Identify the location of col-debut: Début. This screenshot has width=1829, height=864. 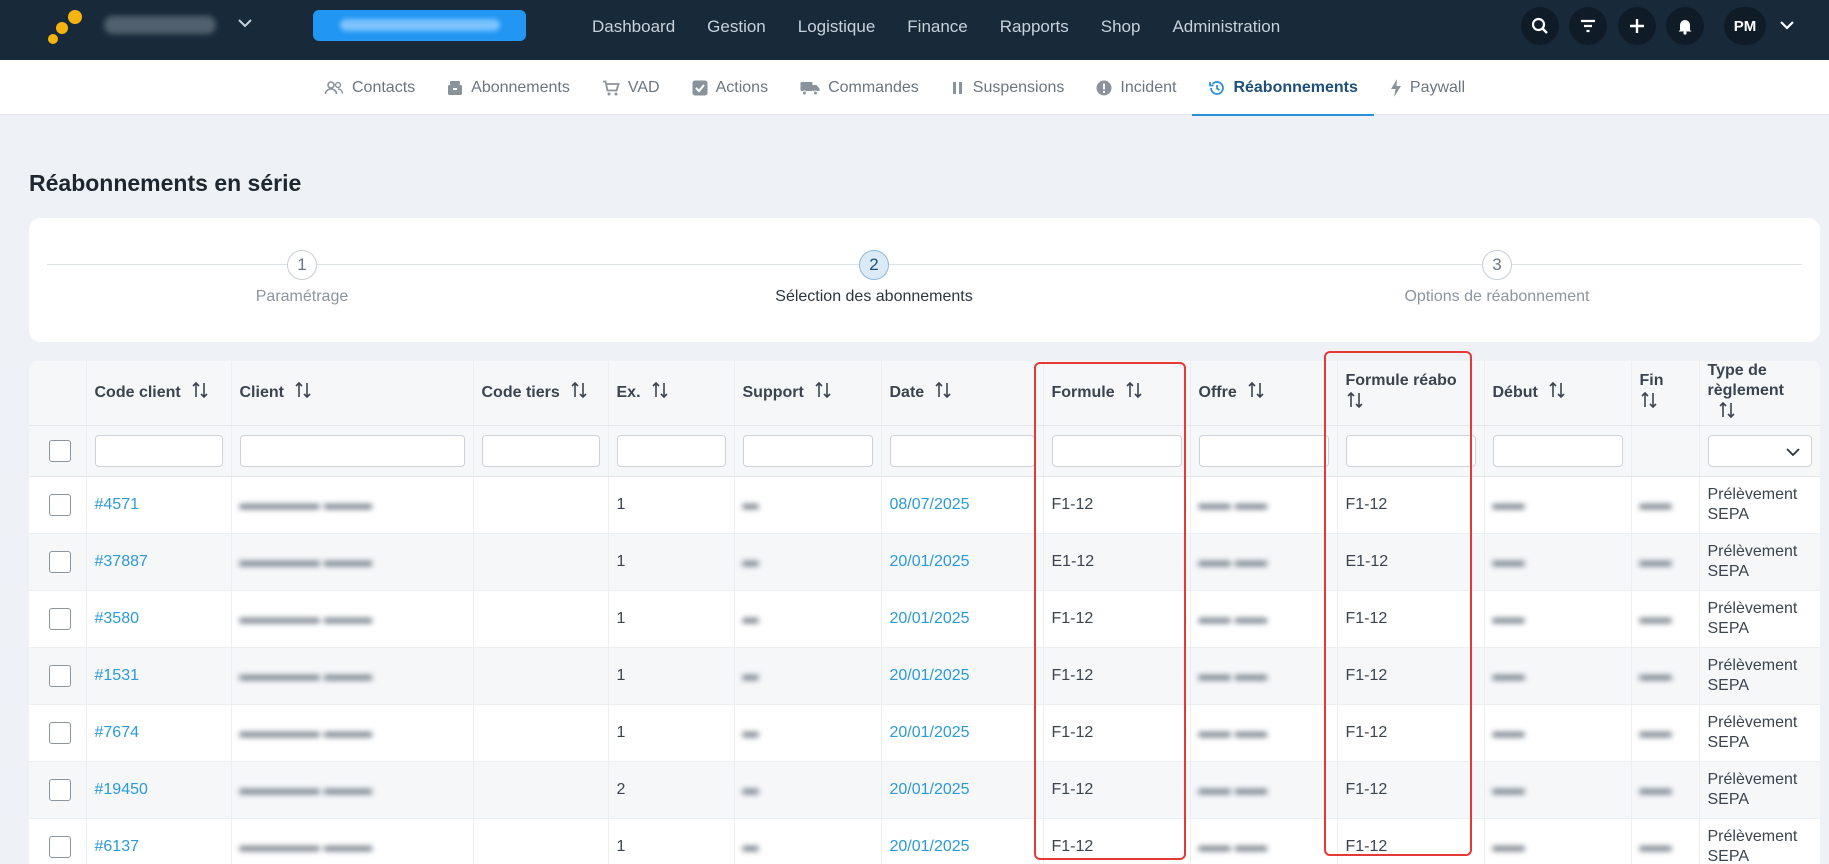
(1558, 393).